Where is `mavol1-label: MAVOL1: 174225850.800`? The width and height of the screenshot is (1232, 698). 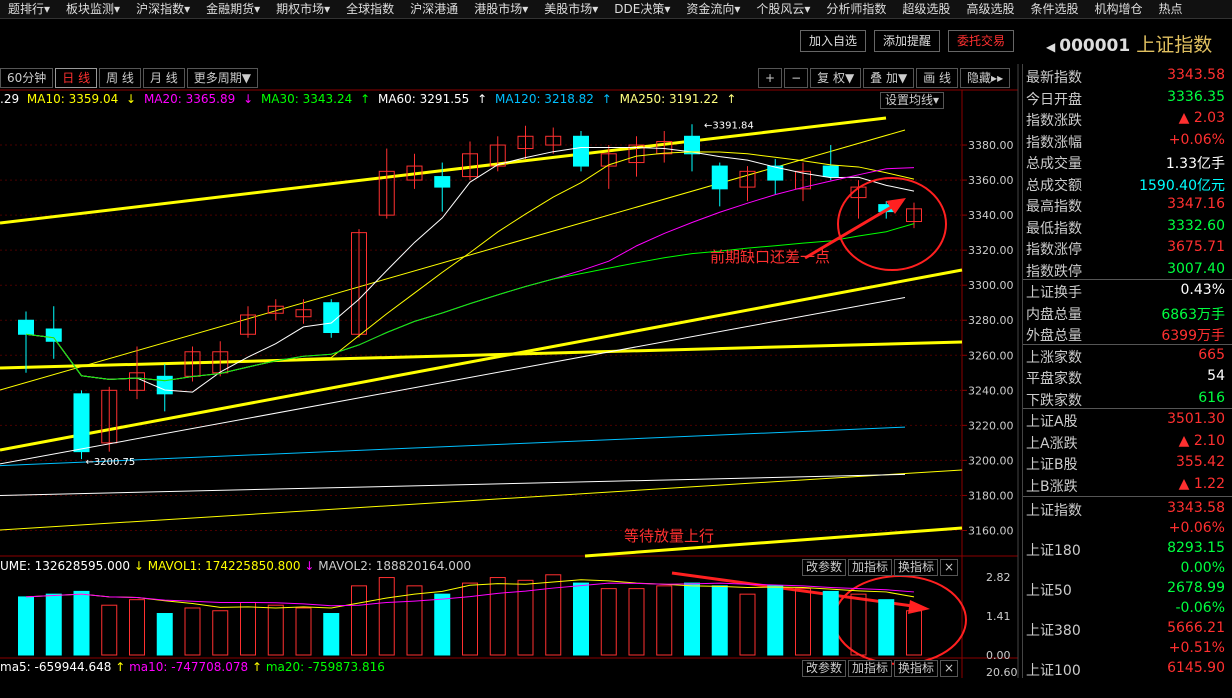 mavol1-label: MAVOL1: 174225850.800 is located at coordinates (224, 566).